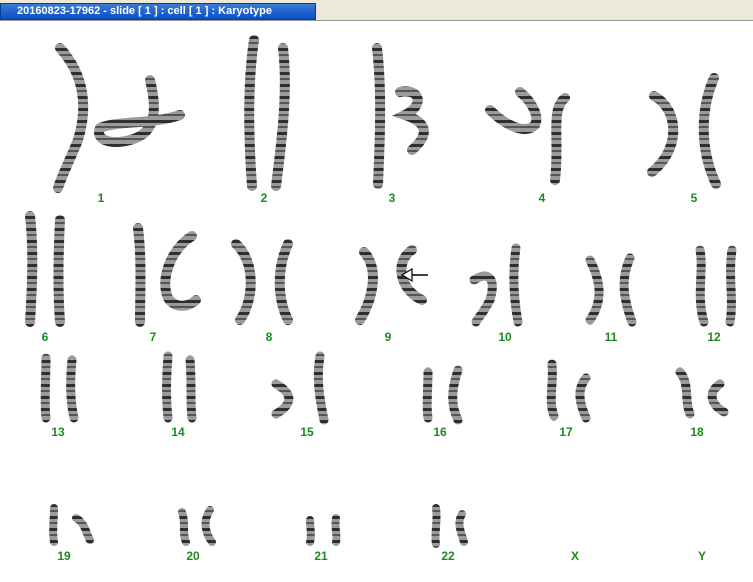 Image resolution: width=753 pixels, height=582 pixels. What do you see at coordinates (414, 275) in the screenshot?
I see `arrow-icon` at bounding box center [414, 275].